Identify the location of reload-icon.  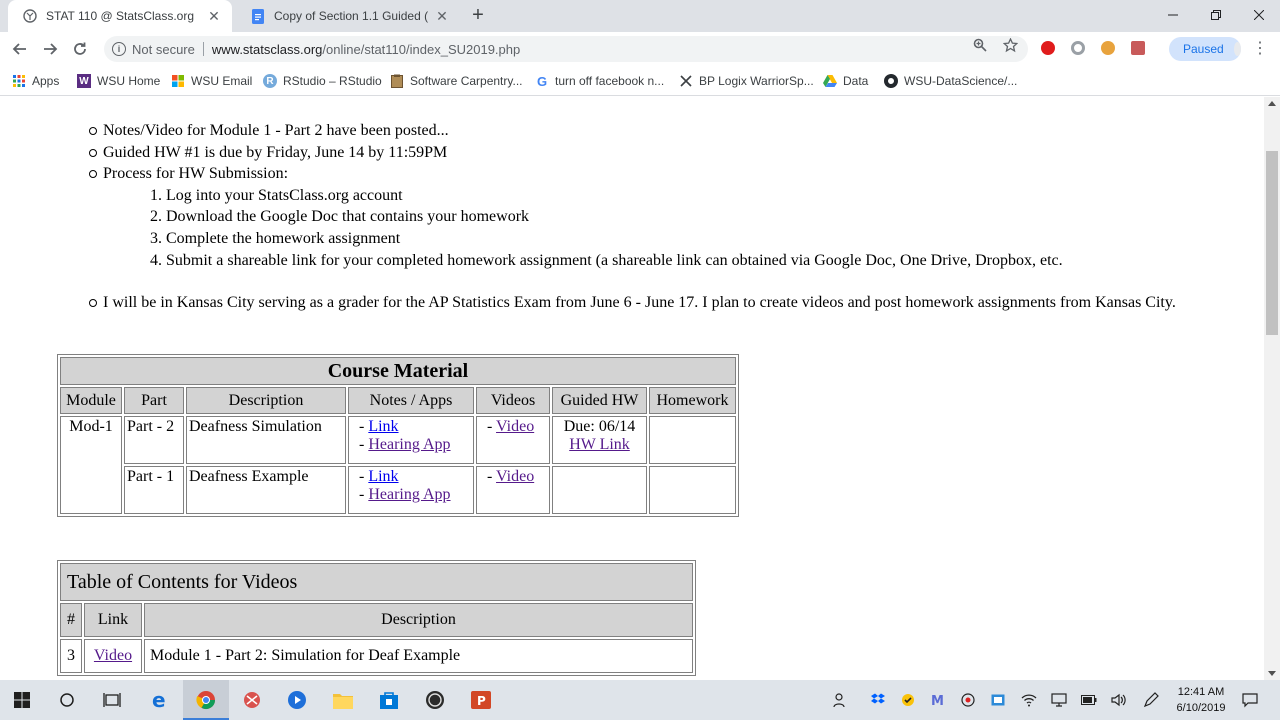
(80, 49).